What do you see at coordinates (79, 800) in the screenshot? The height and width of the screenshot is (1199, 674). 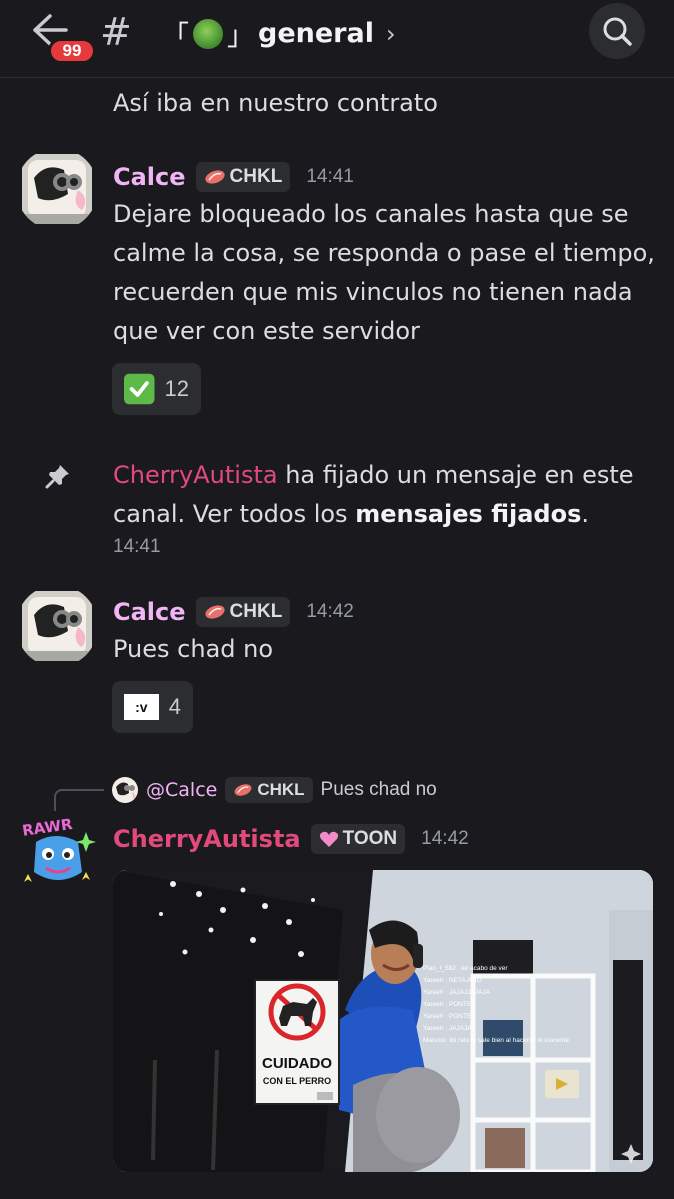 I see `reply-connector` at bounding box center [79, 800].